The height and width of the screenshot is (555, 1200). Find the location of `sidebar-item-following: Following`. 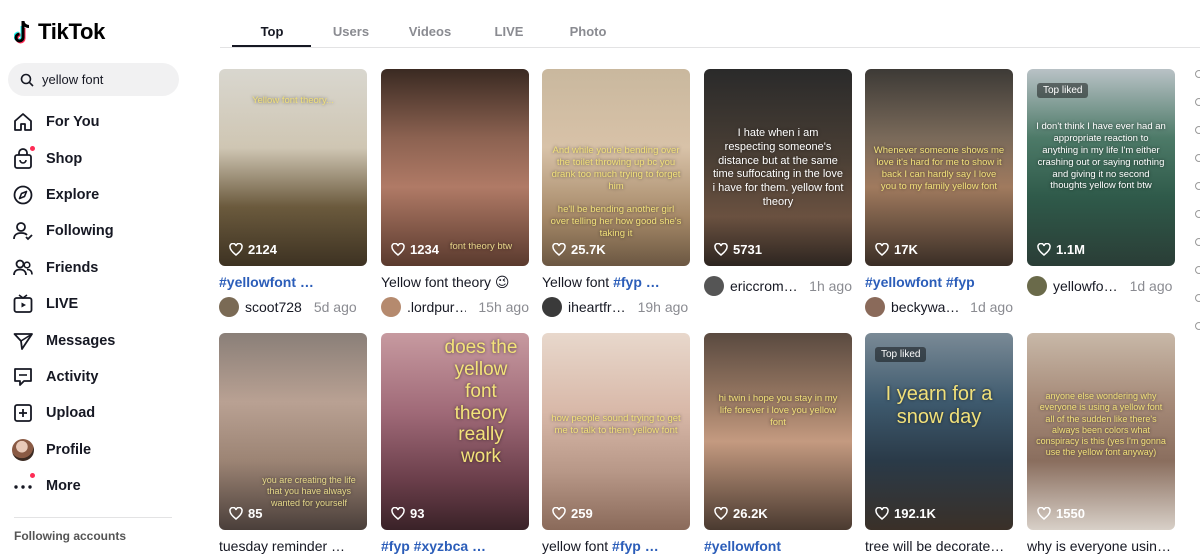

sidebar-item-following: Following is located at coordinates (63, 231).